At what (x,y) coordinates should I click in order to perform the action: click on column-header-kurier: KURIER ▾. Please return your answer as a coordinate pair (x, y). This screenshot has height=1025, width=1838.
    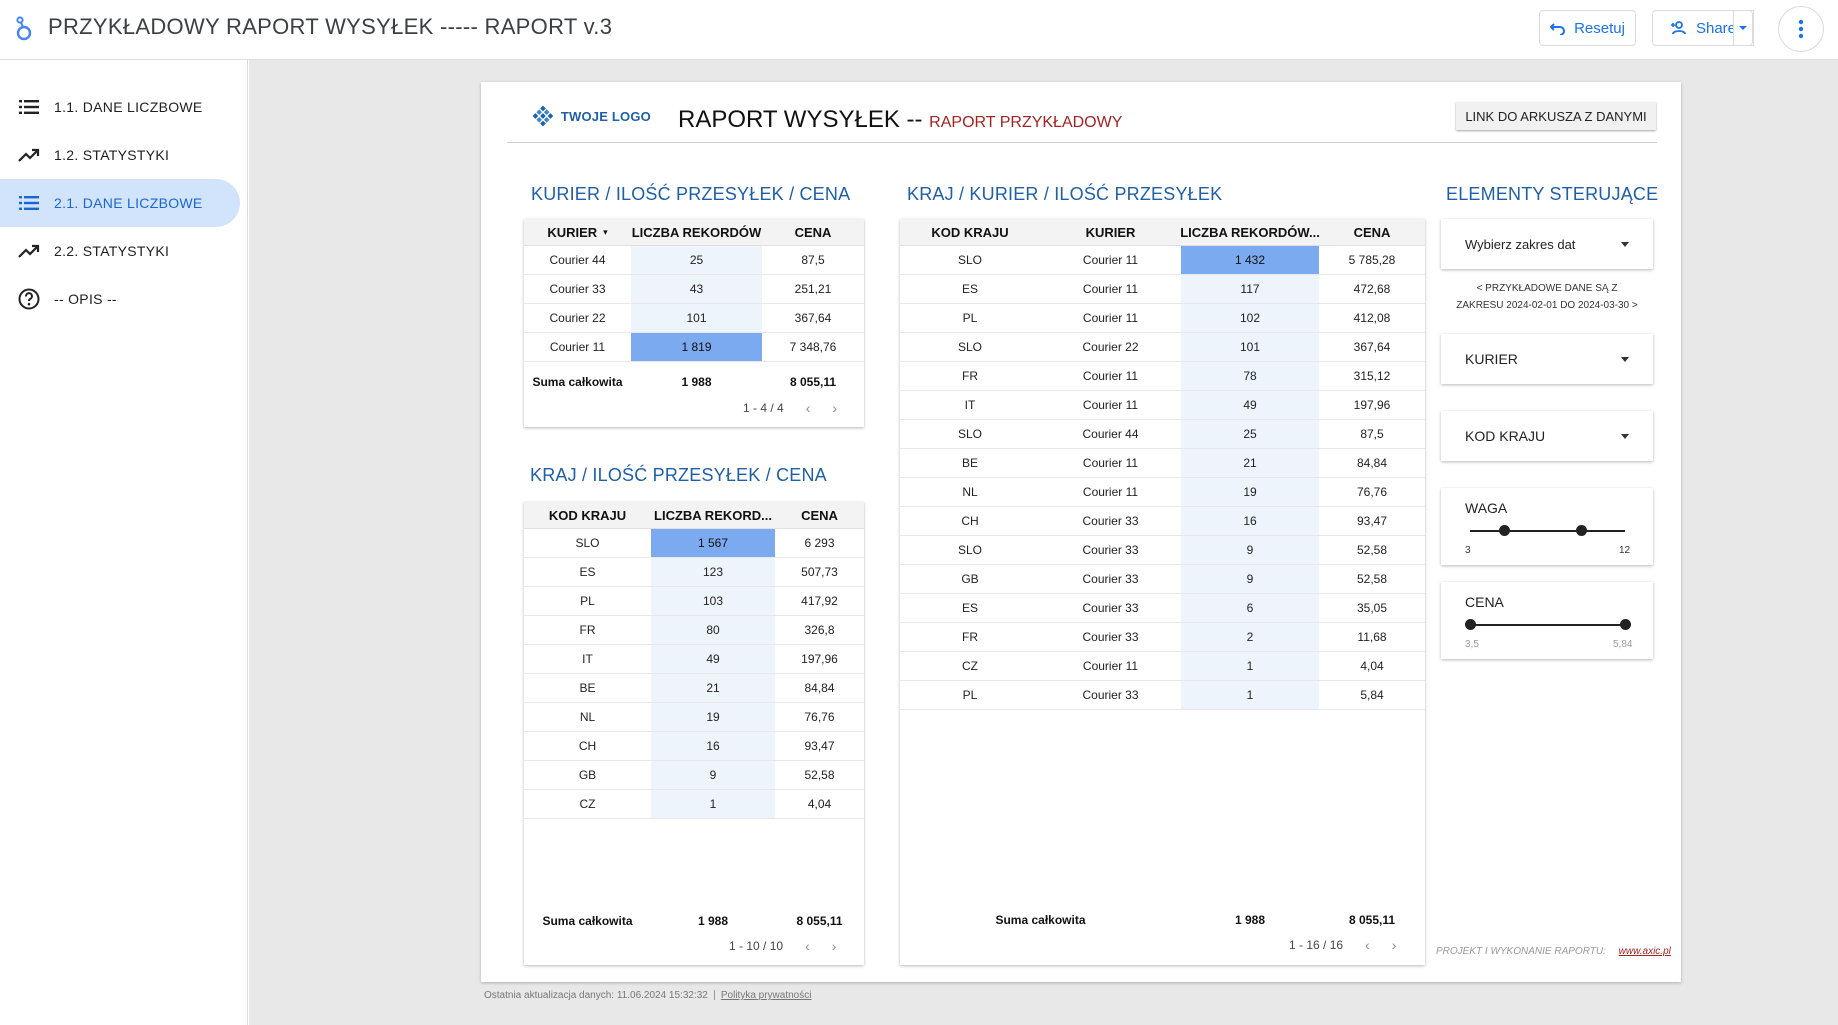
    Looking at the image, I should click on (577, 232).